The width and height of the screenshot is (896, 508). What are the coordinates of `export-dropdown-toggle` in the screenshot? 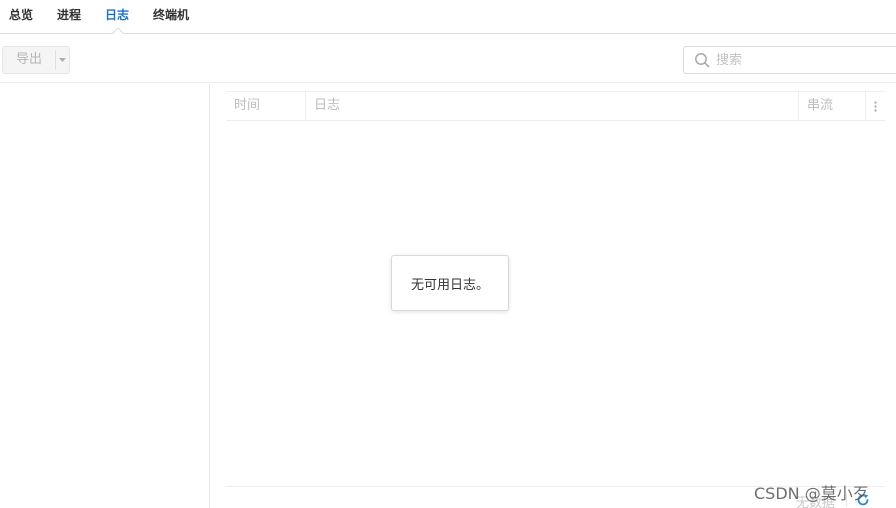 It's located at (62, 60).